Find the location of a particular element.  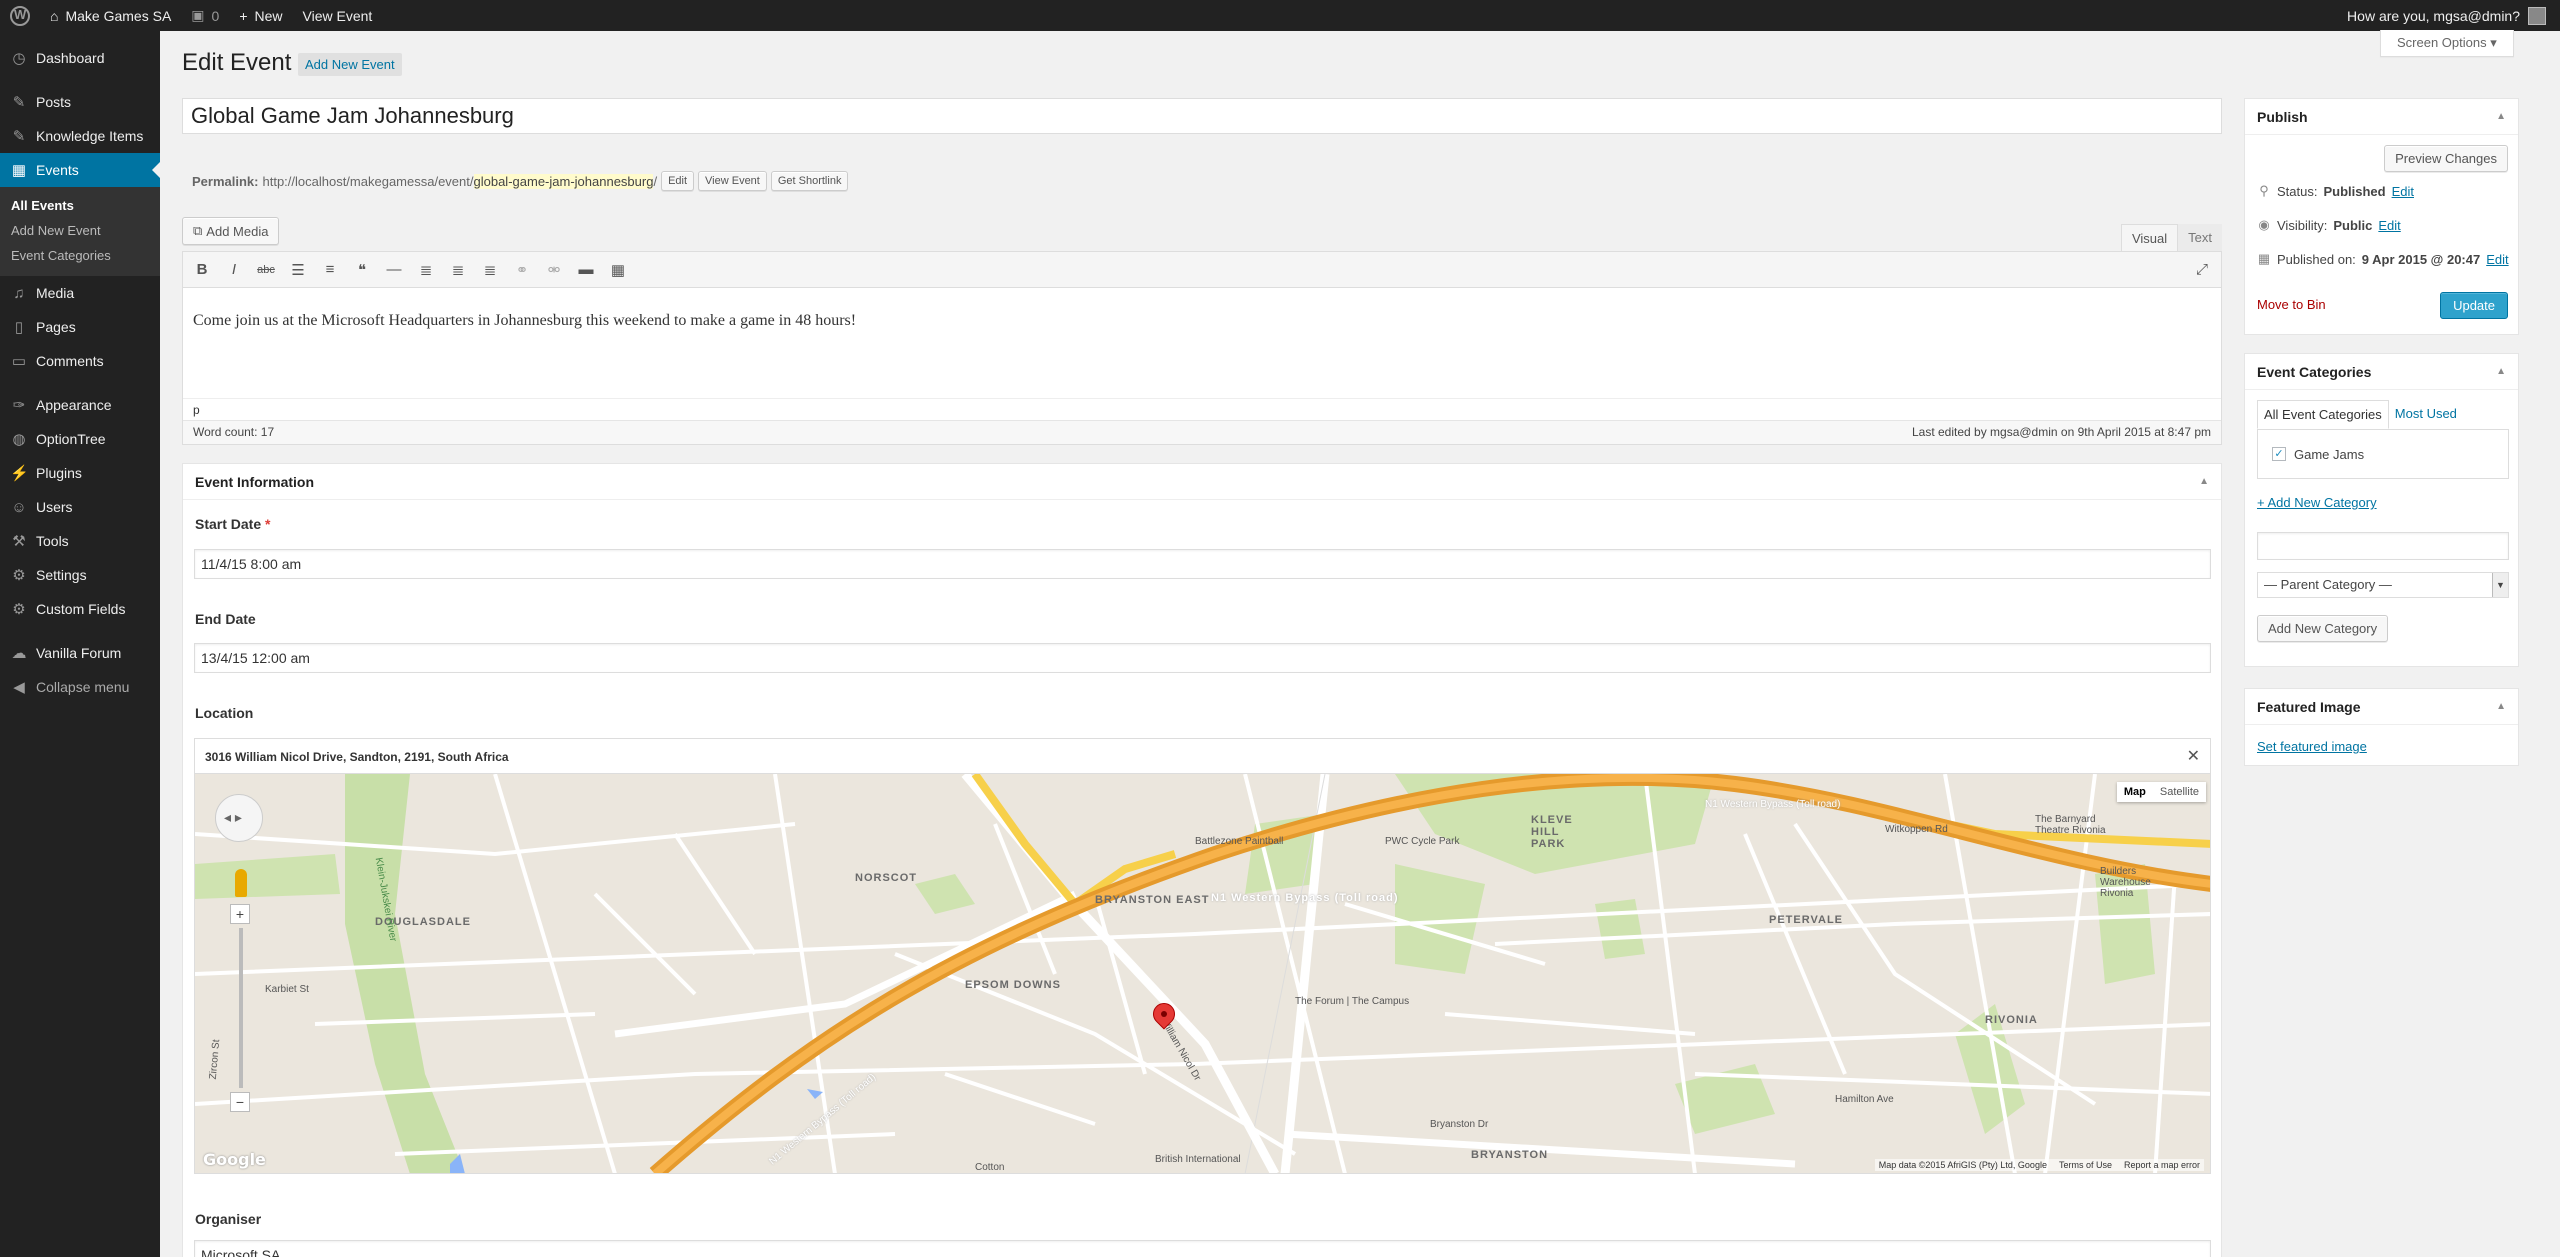

preview-changes-button: Preview Changes is located at coordinates (2446, 158).